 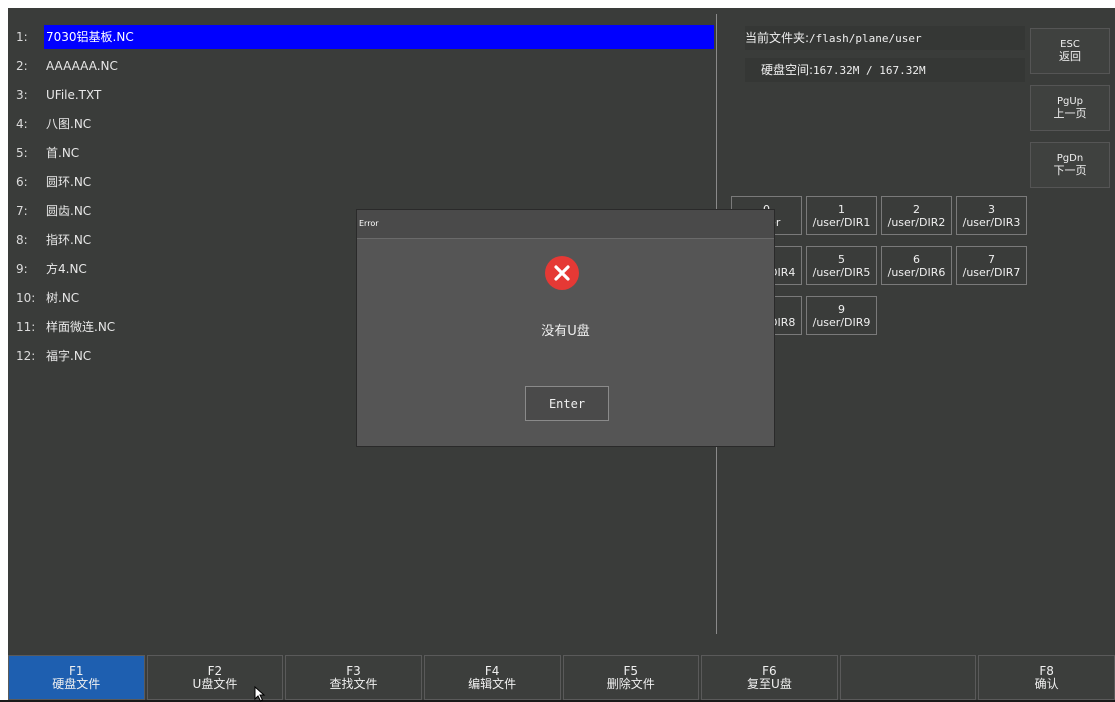 What do you see at coordinates (869, 70) in the screenshot?
I see `disk-space-value: 167.32M / 167.32M` at bounding box center [869, 70].